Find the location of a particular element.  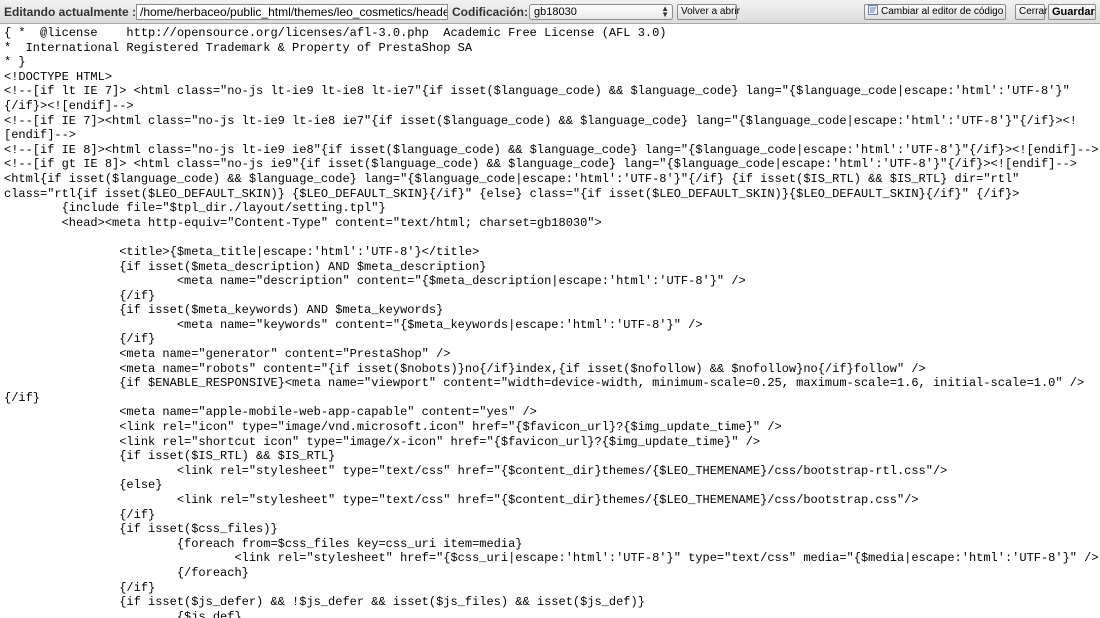

encoding-label: Codificación: is located at coordinates (490, 12).